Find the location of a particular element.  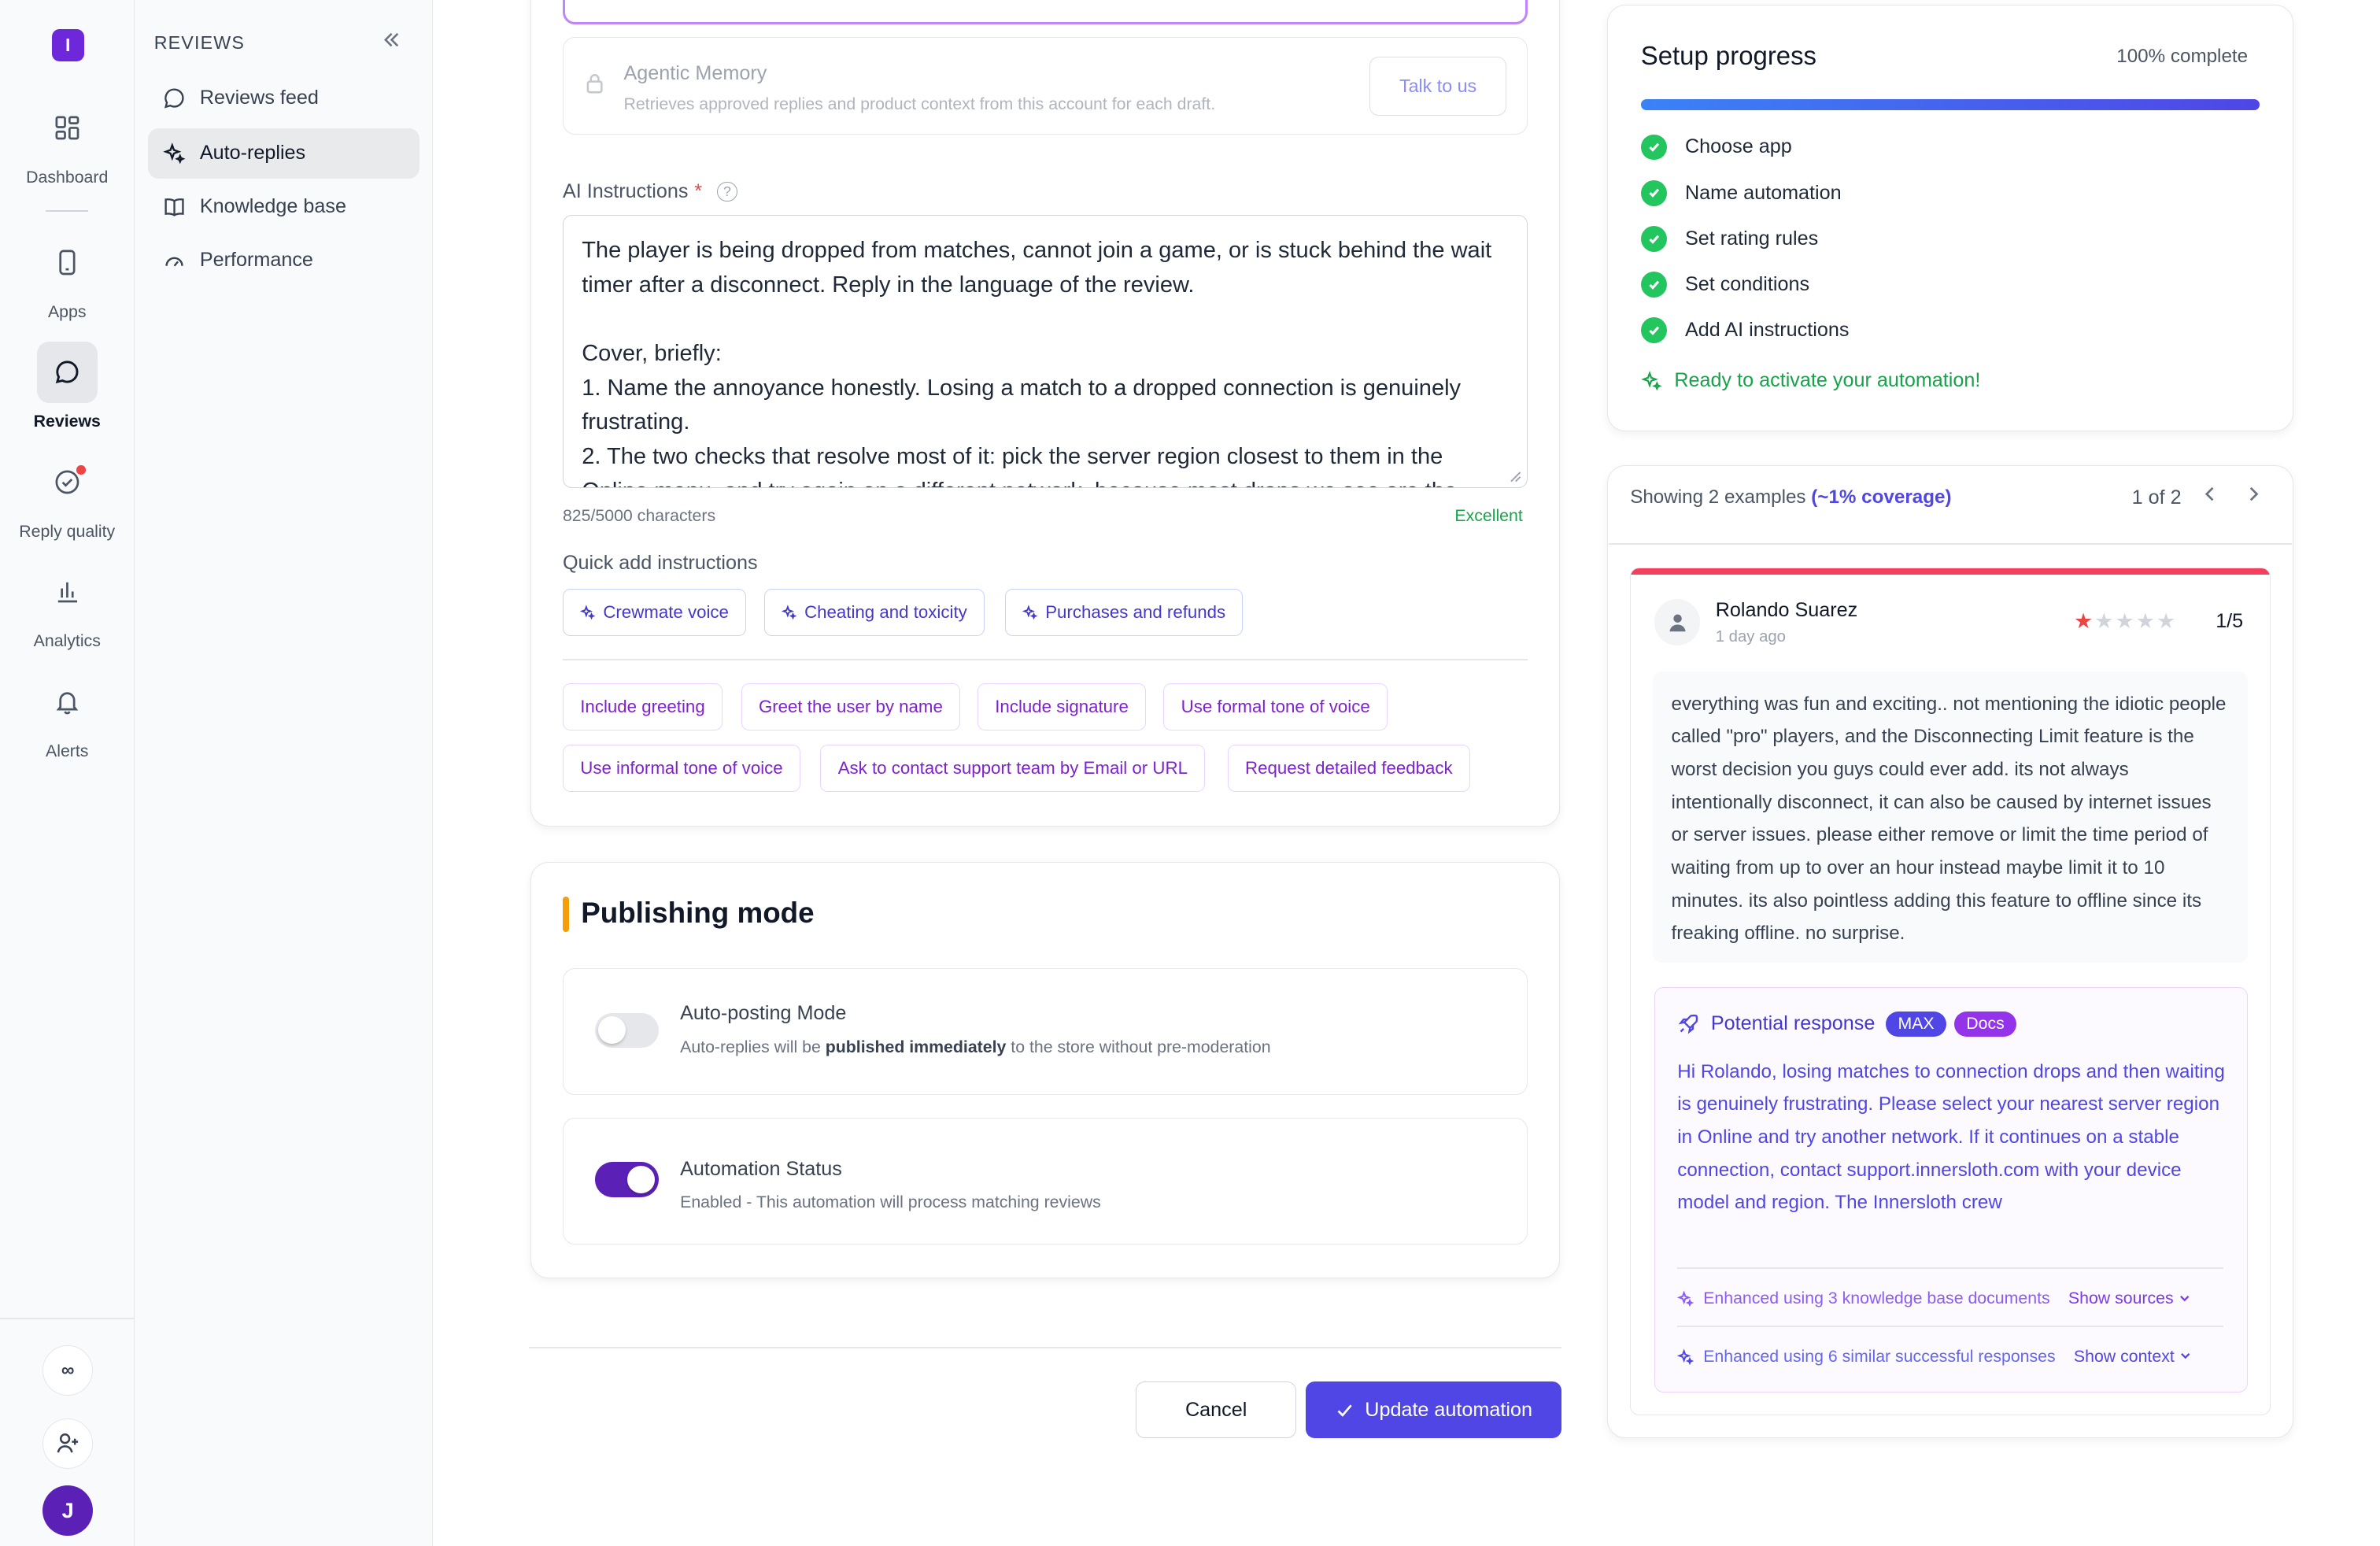

update-automation-button: Update automation is located at coordinates (1433, 1410).